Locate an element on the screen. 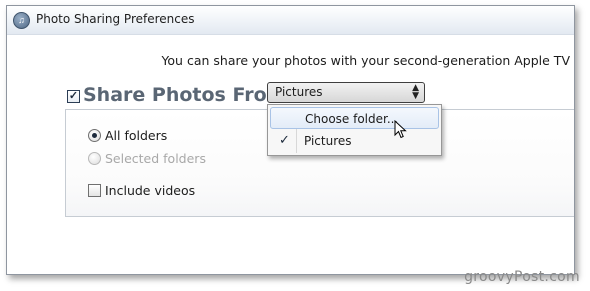 This screenshot has width=590, height=291. source-dropdown-menu: Choose folder... ✓ Pictures is located at coordinates (354, 130).